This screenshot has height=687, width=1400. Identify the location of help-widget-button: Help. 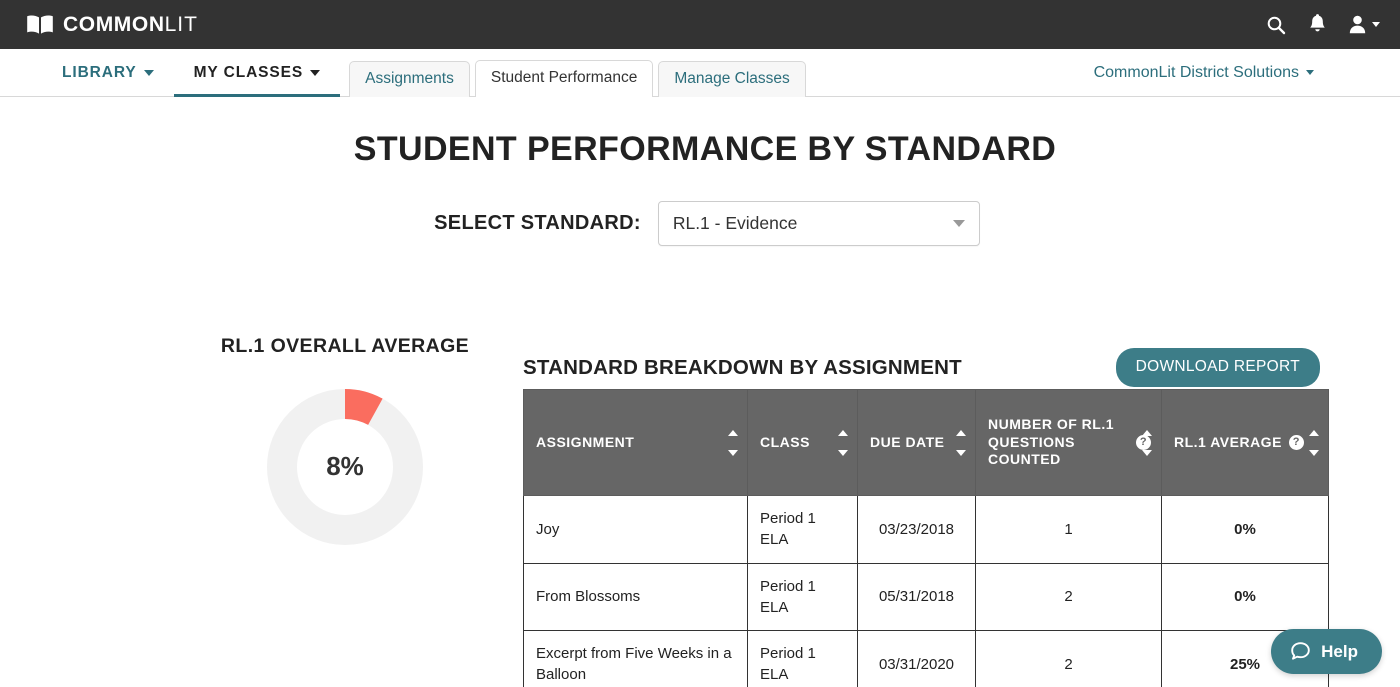
(1326, 651).